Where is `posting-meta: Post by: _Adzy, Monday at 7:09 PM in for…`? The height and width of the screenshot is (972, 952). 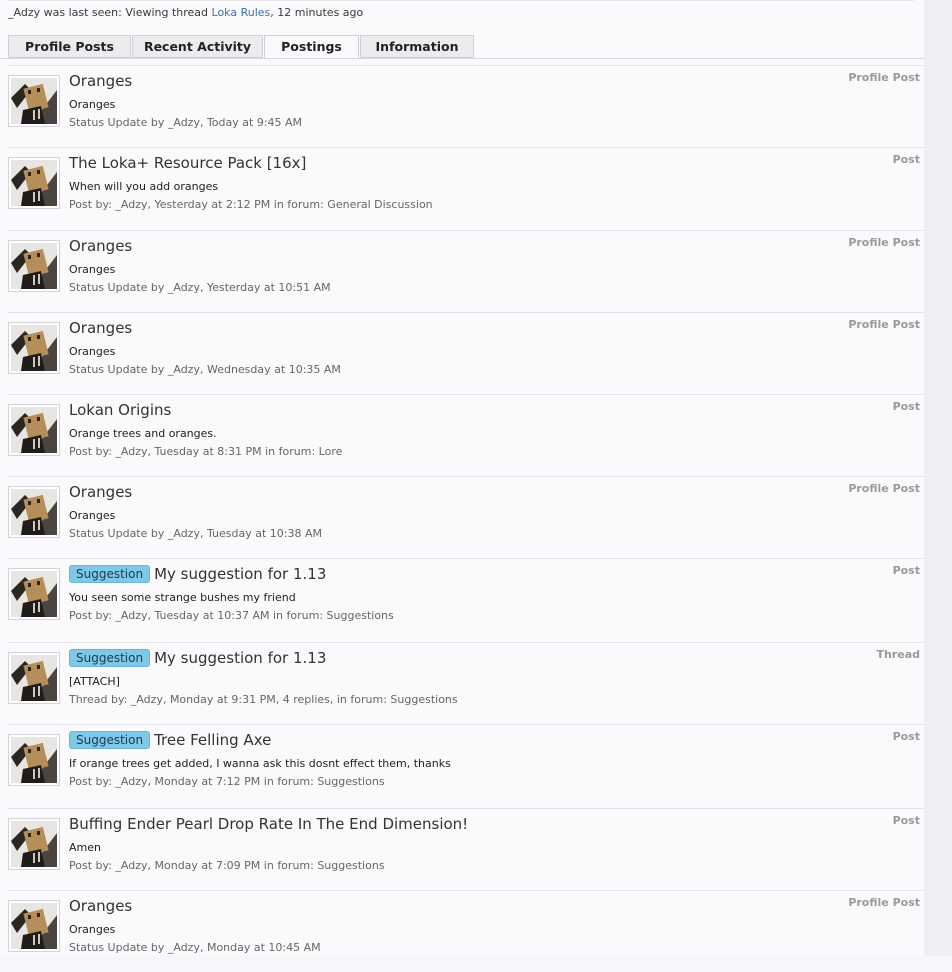
posting-meta: Post by: _Adzy, Monday at 7:09 PM in for… is located at coordinates (227, 865).